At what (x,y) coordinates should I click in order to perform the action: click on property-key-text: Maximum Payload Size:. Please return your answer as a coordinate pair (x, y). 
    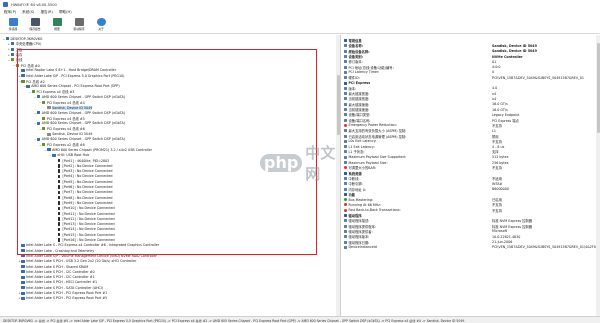
    Looking at the image, I should click on (368, 162).